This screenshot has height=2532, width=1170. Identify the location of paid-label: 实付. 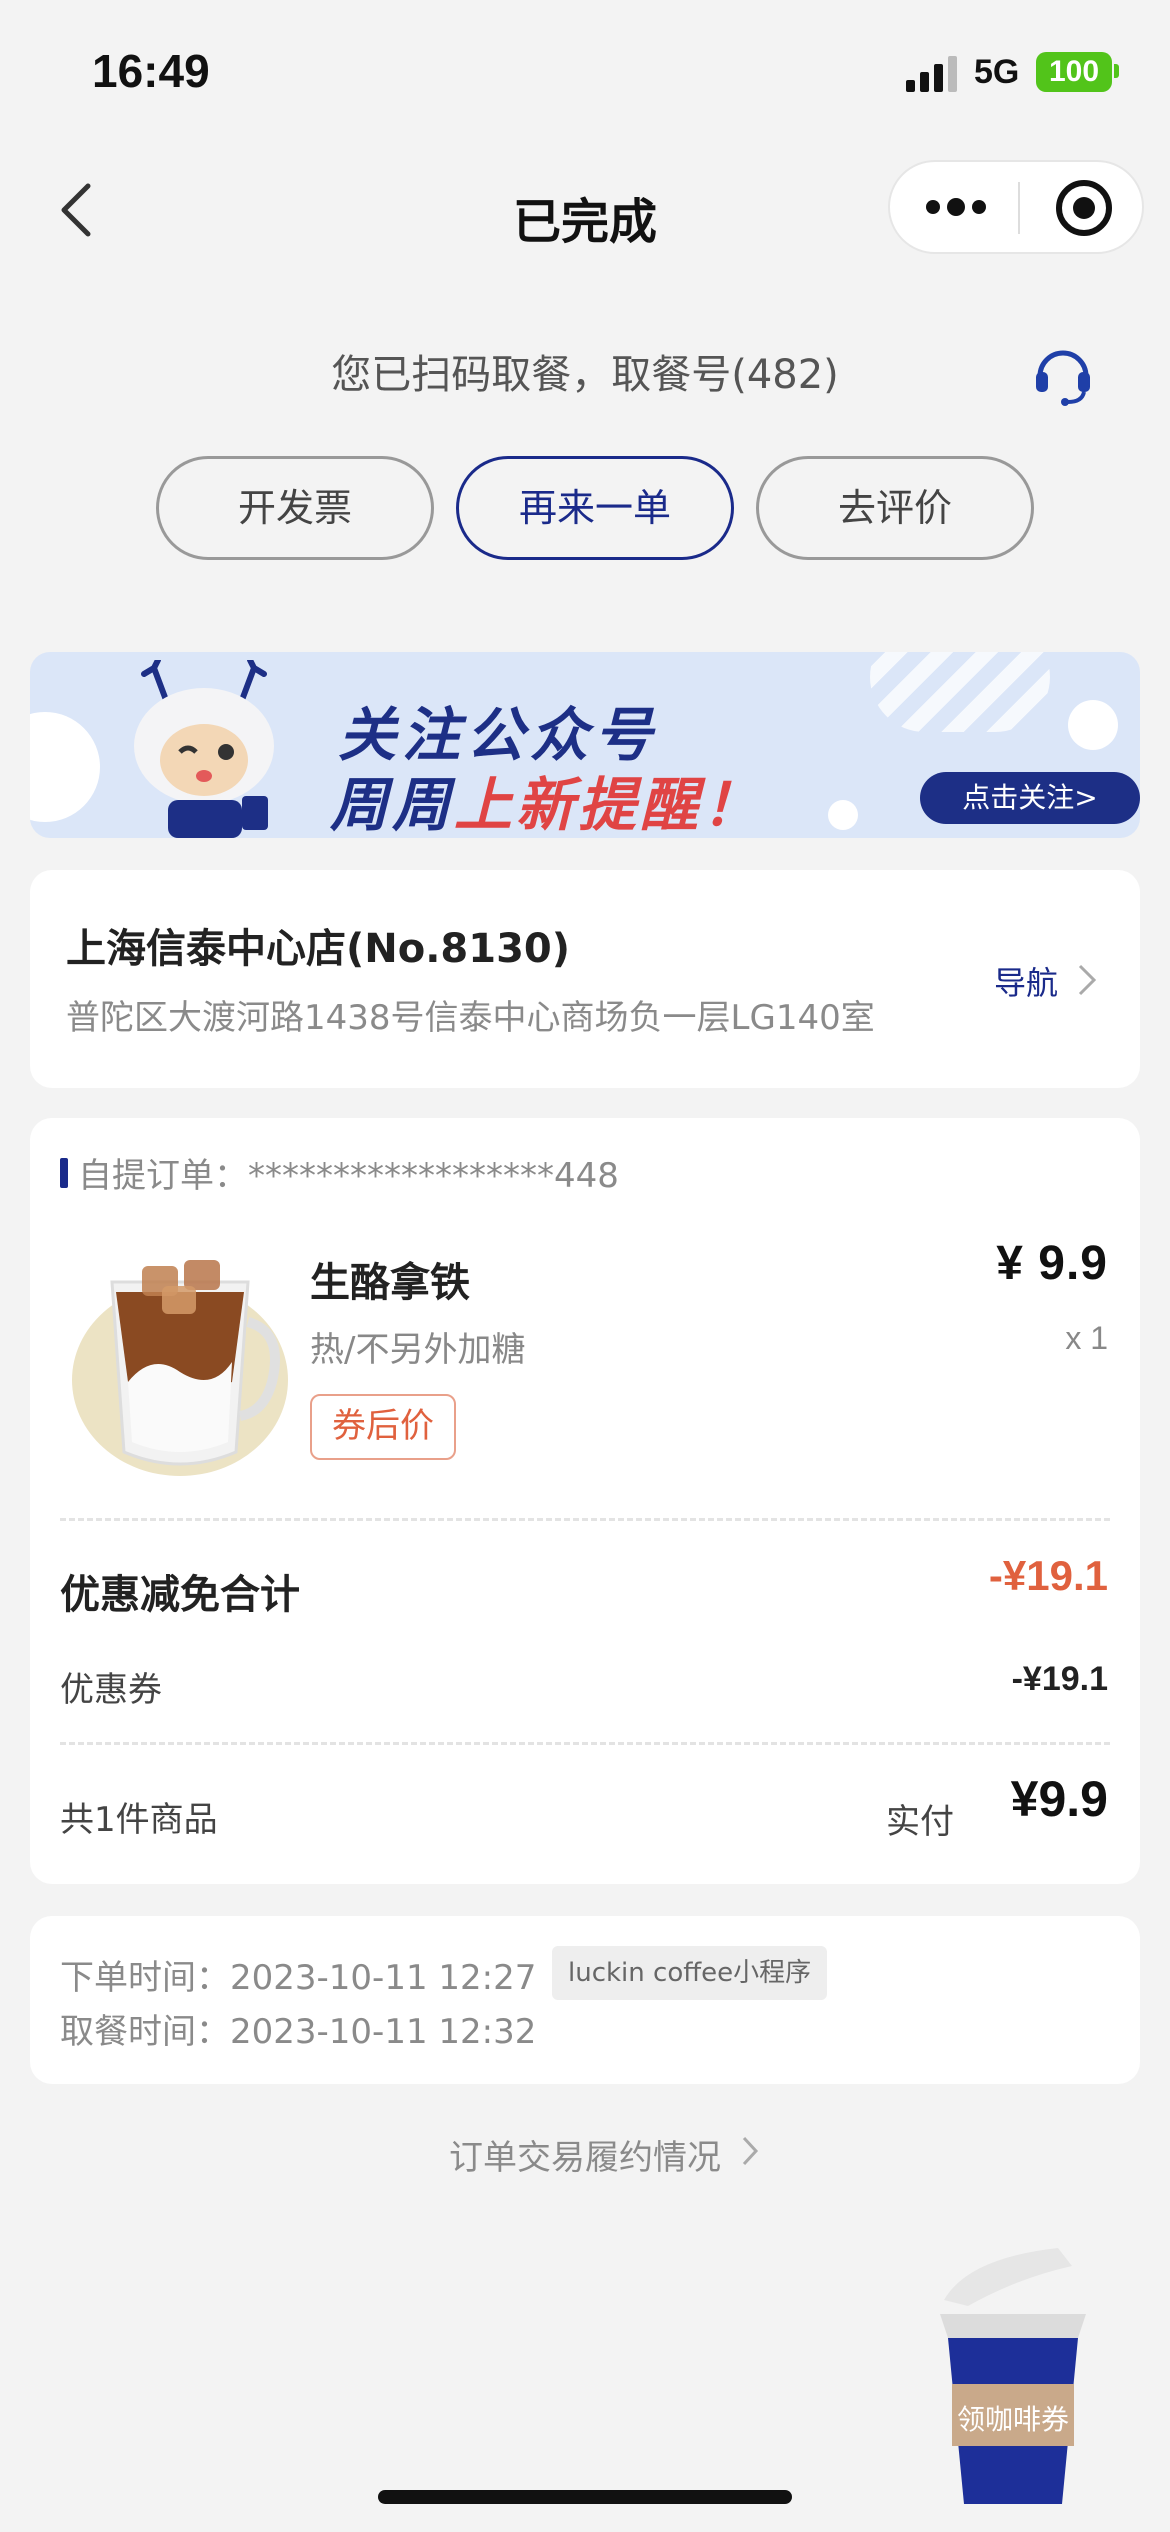
(920, 1822).